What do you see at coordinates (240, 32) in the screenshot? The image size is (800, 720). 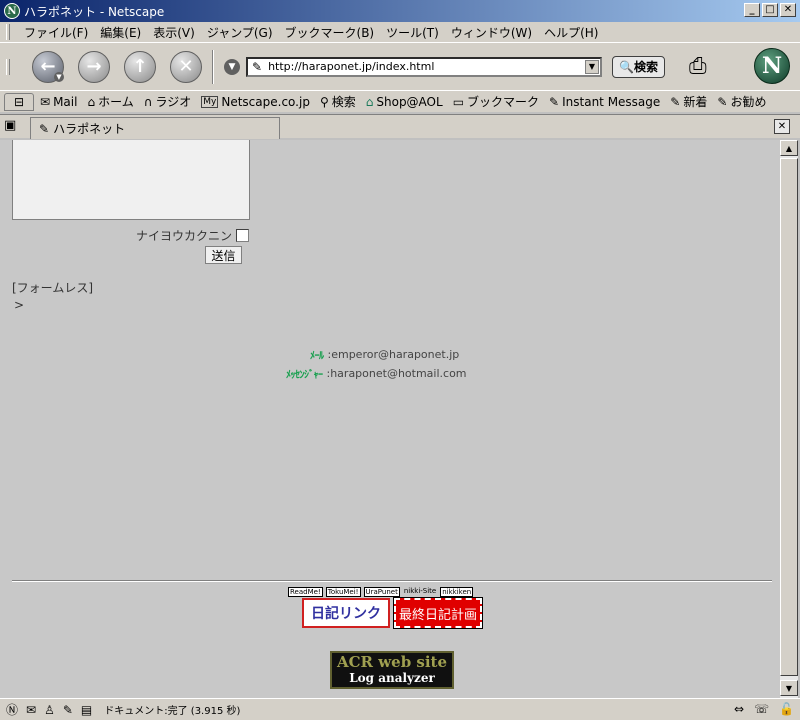 I see `menu-go: ジャンプ(G)` at bounding box center [240, 32].